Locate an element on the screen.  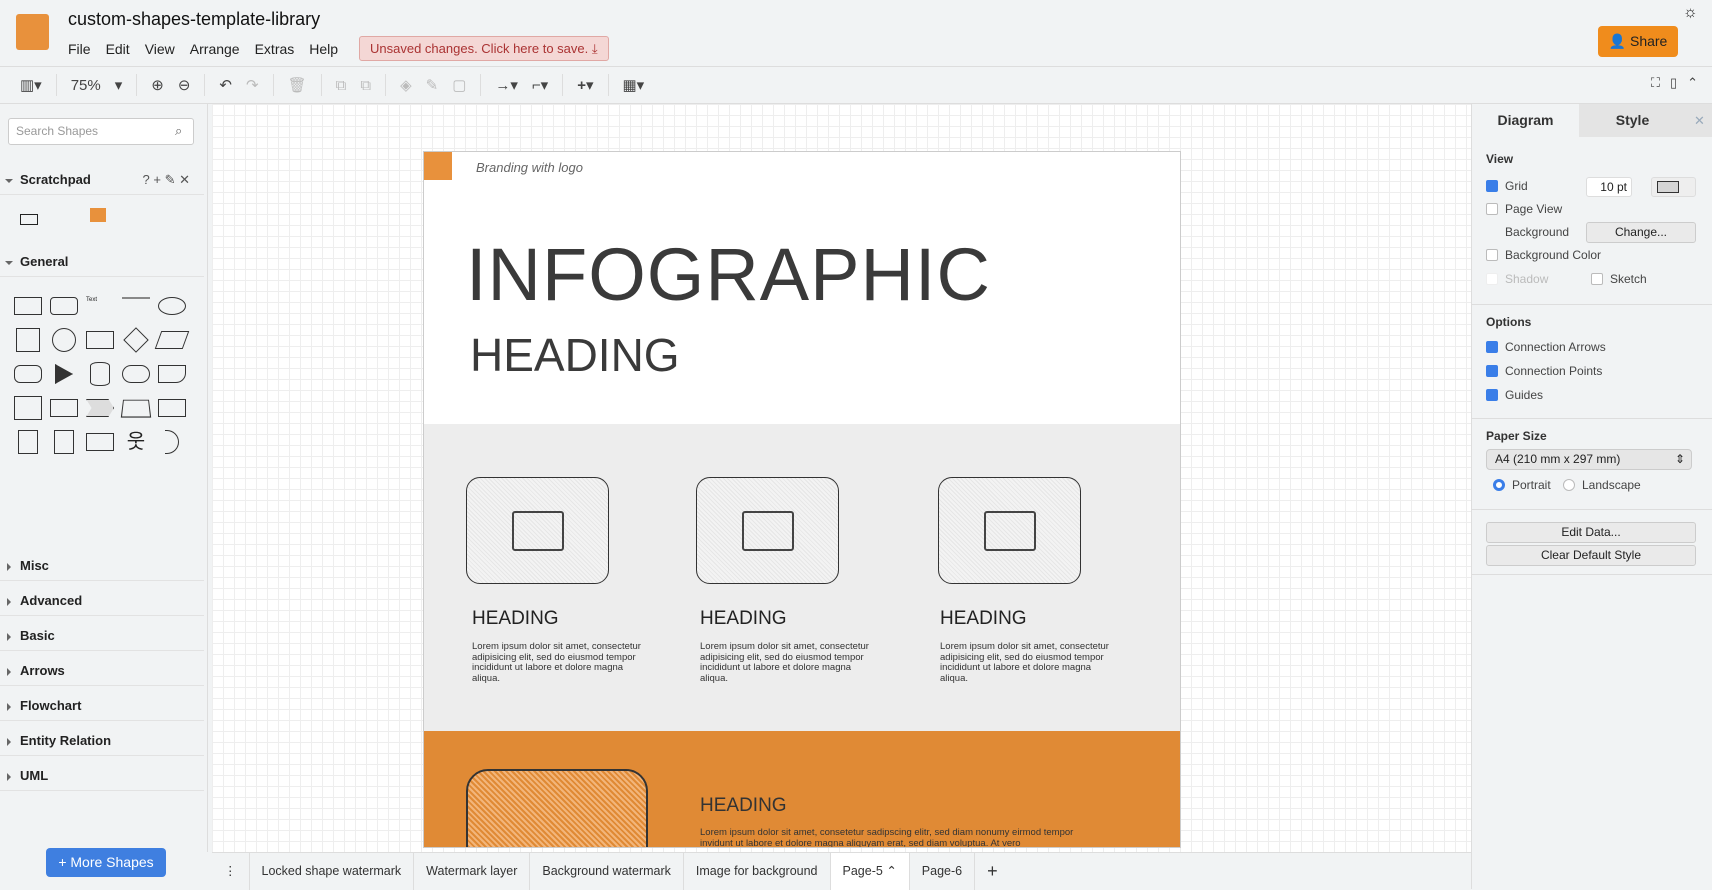
shadow-checkbox: Shadow is located at coordinates (1517, 279).